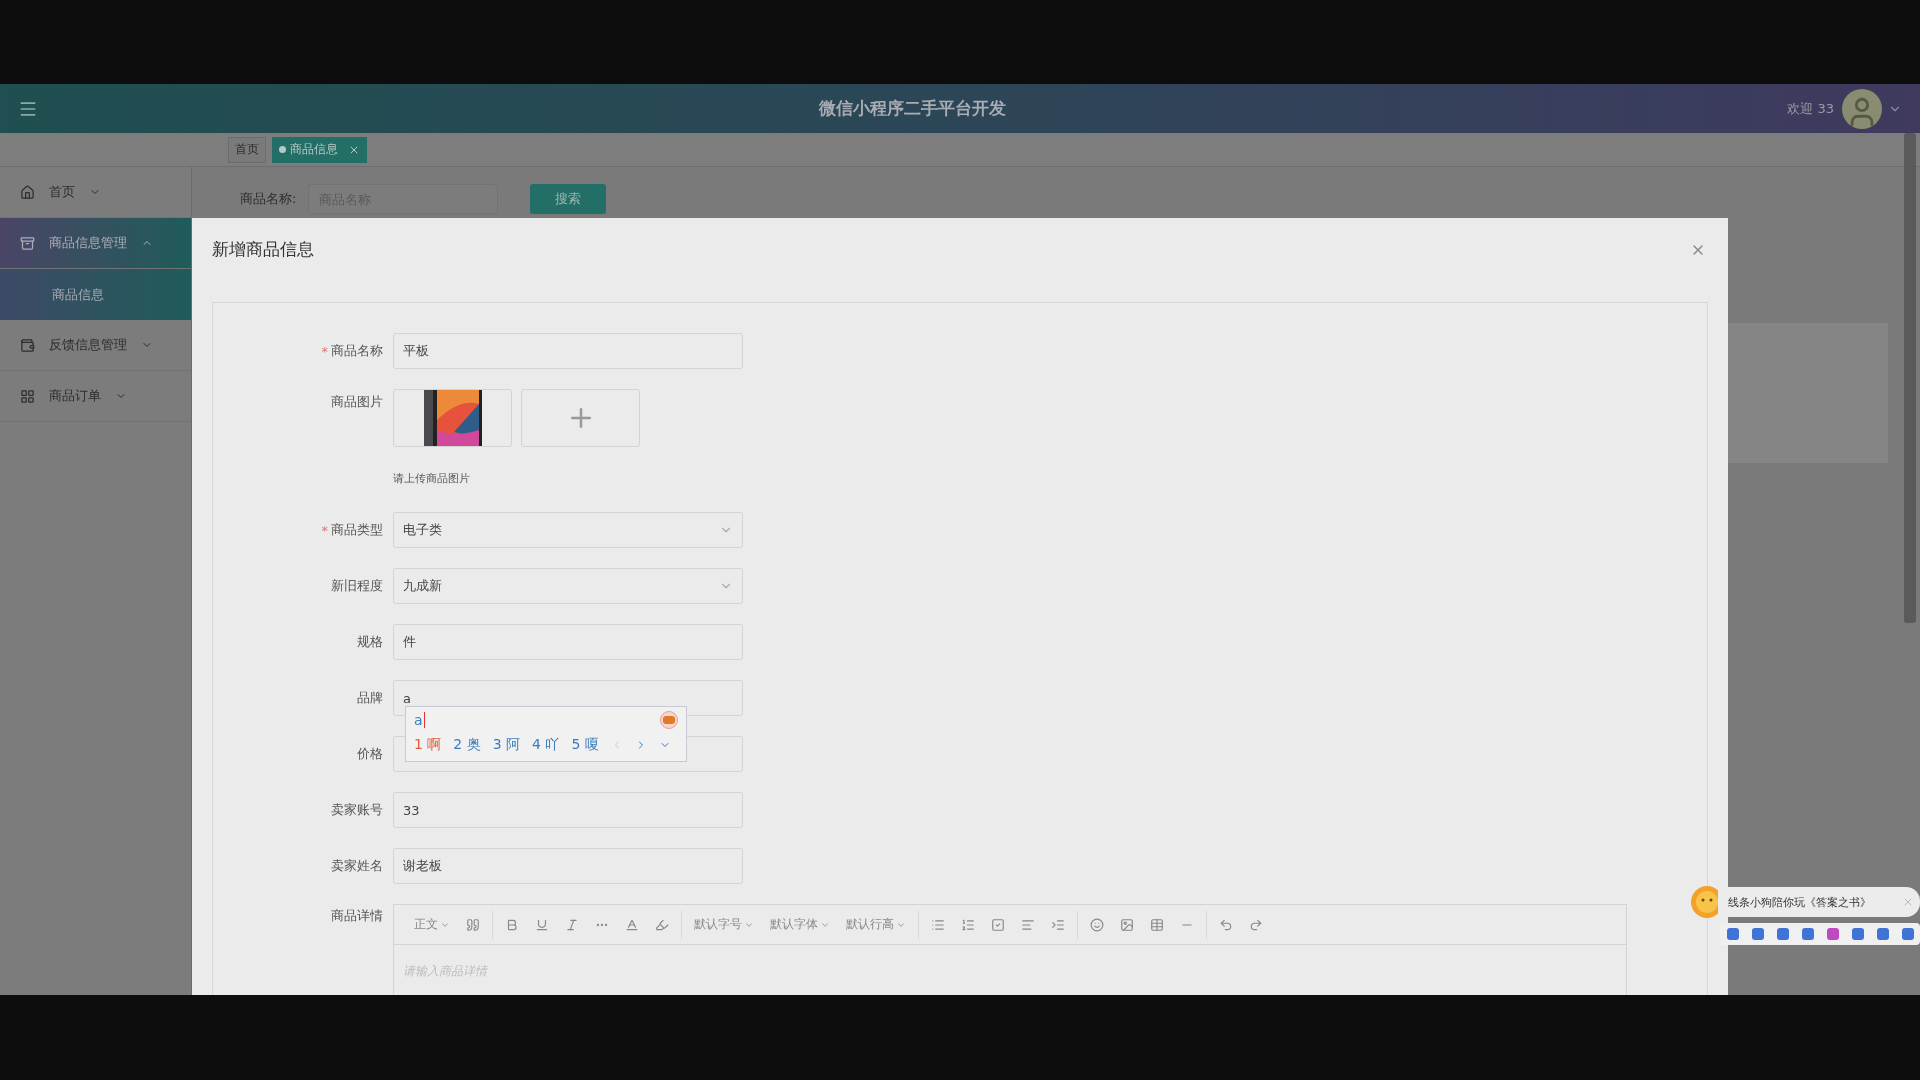  I want to click on ime-candidate: 3 阿, so click(506, 745).